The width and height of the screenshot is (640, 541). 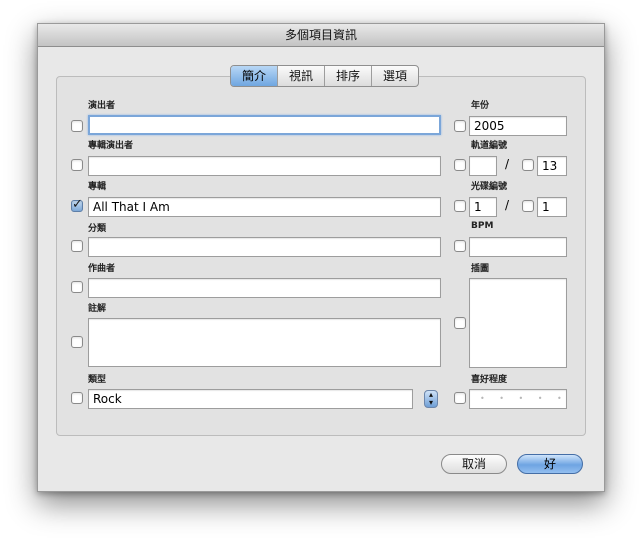 What do you see at coordinates (250, 399) in the screenshot?
I see `genre-field: Rock` at bounding box center [250, 399].